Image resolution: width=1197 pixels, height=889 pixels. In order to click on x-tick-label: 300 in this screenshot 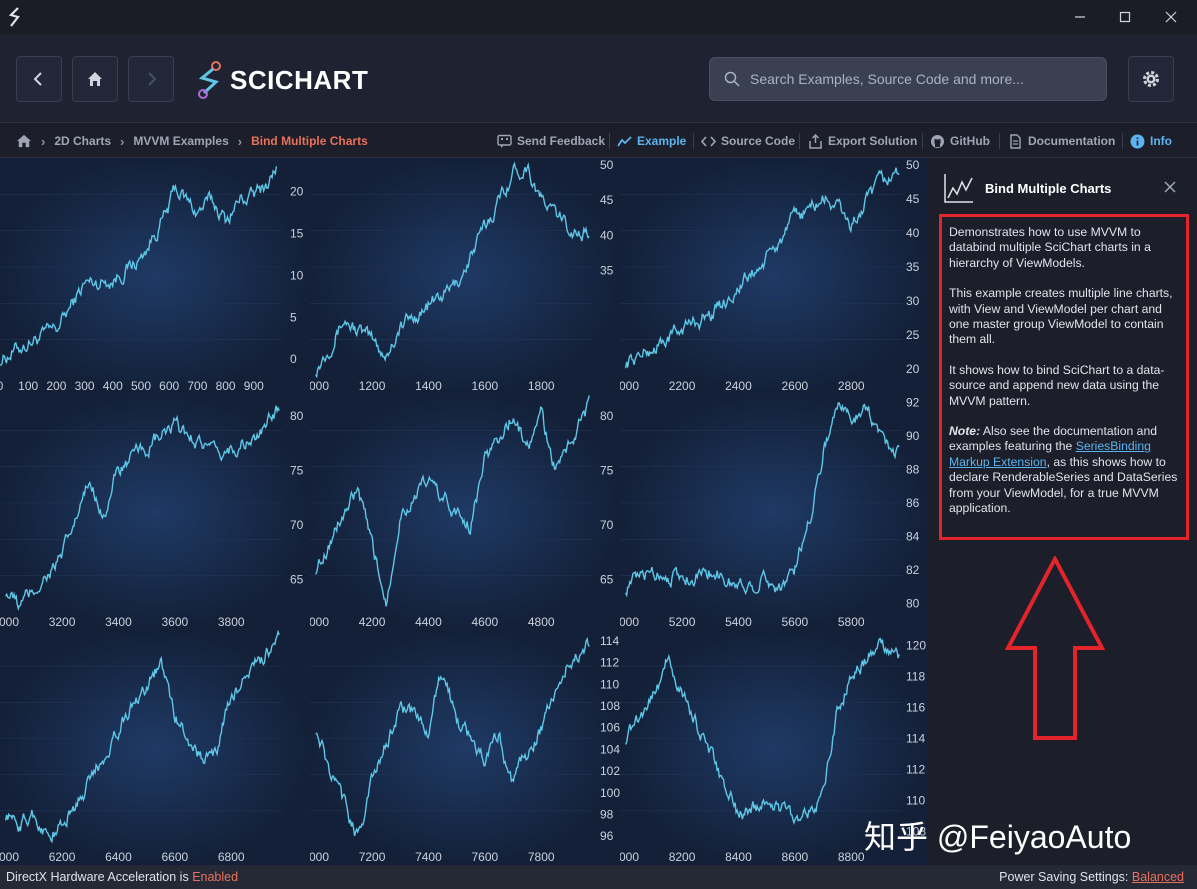, I will do `click(85, 386)`.